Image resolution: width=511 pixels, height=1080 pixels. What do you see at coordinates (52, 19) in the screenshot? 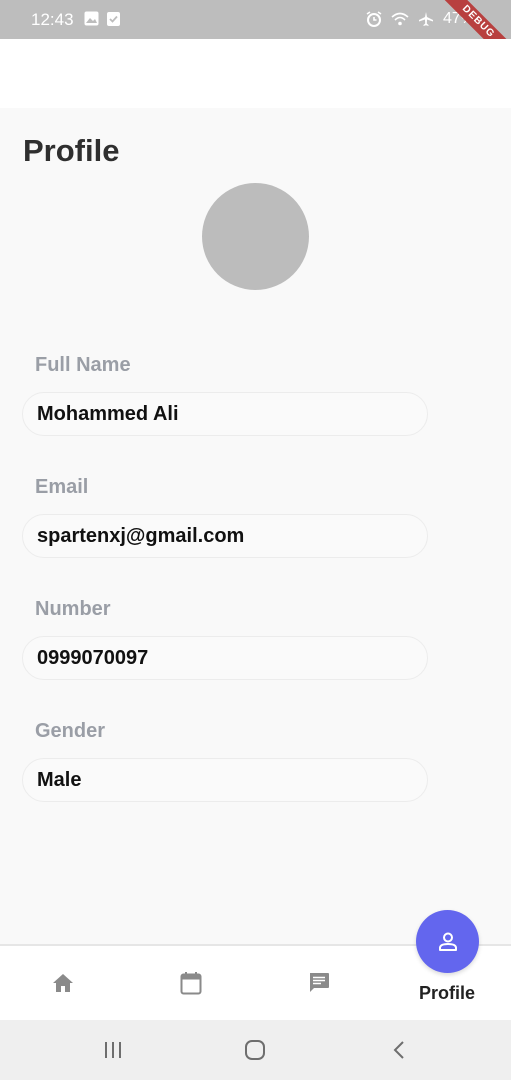
I see `status-time: 12:43` at bounding box center [52, 19].